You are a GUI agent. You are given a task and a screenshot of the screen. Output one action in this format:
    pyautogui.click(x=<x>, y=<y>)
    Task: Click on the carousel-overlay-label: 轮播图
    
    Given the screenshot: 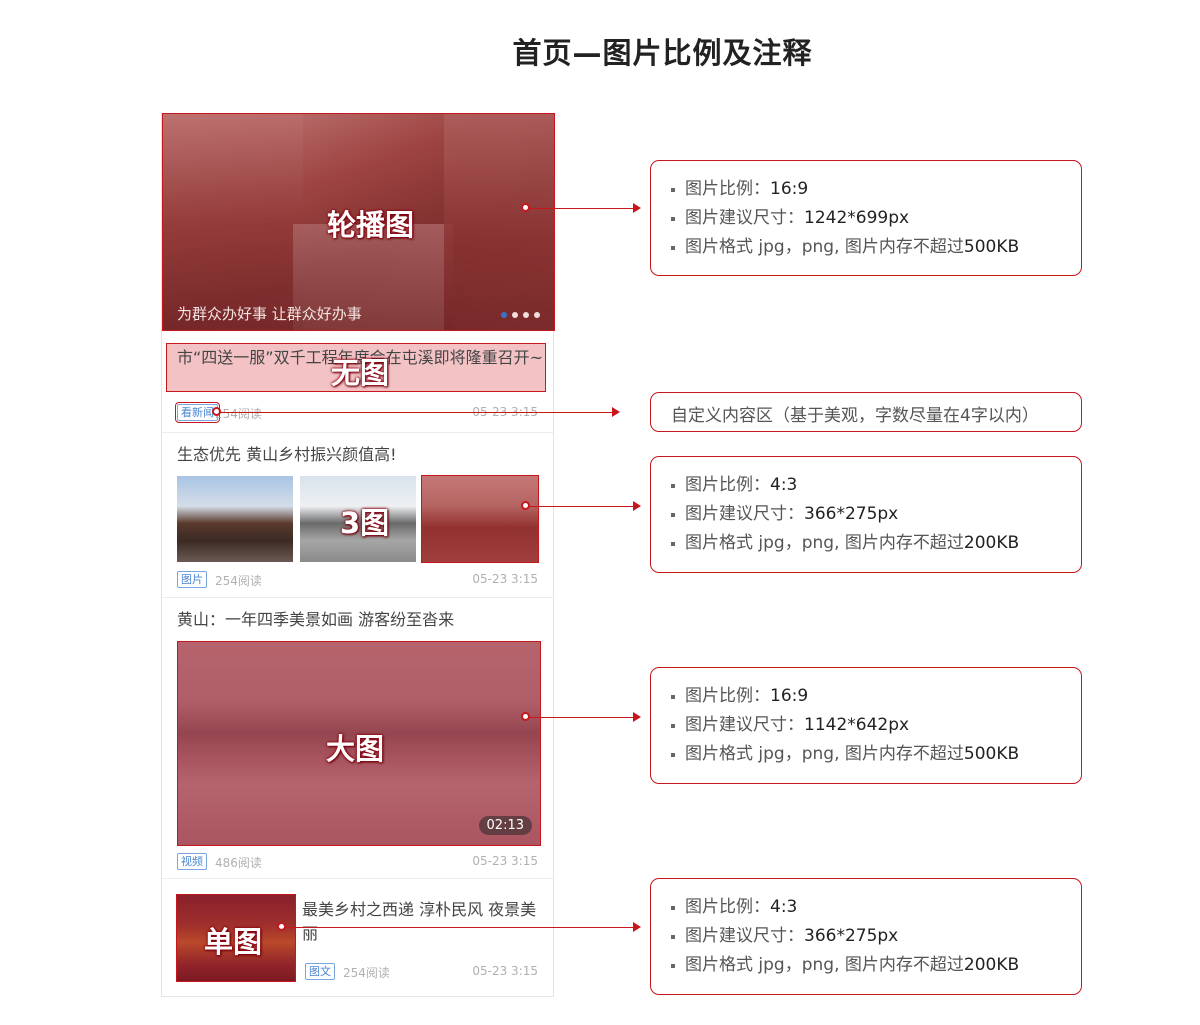 What is the action you would take?
    pyautogui.click(x=371, y=225)
    